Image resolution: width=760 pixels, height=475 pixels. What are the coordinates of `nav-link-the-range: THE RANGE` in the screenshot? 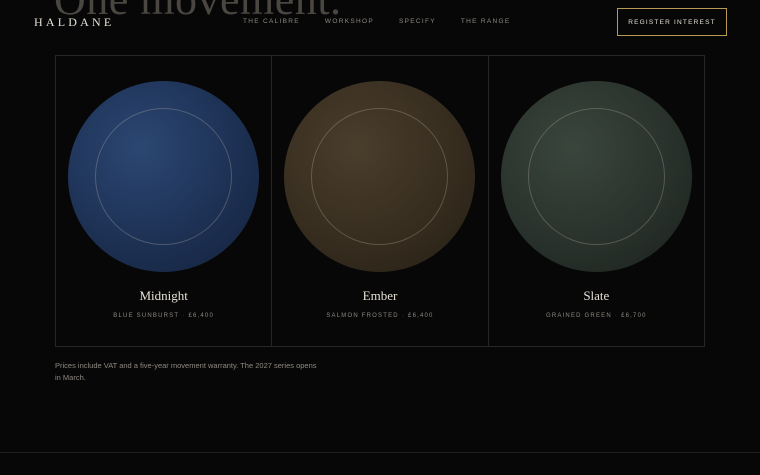 It's located at (486, 21).